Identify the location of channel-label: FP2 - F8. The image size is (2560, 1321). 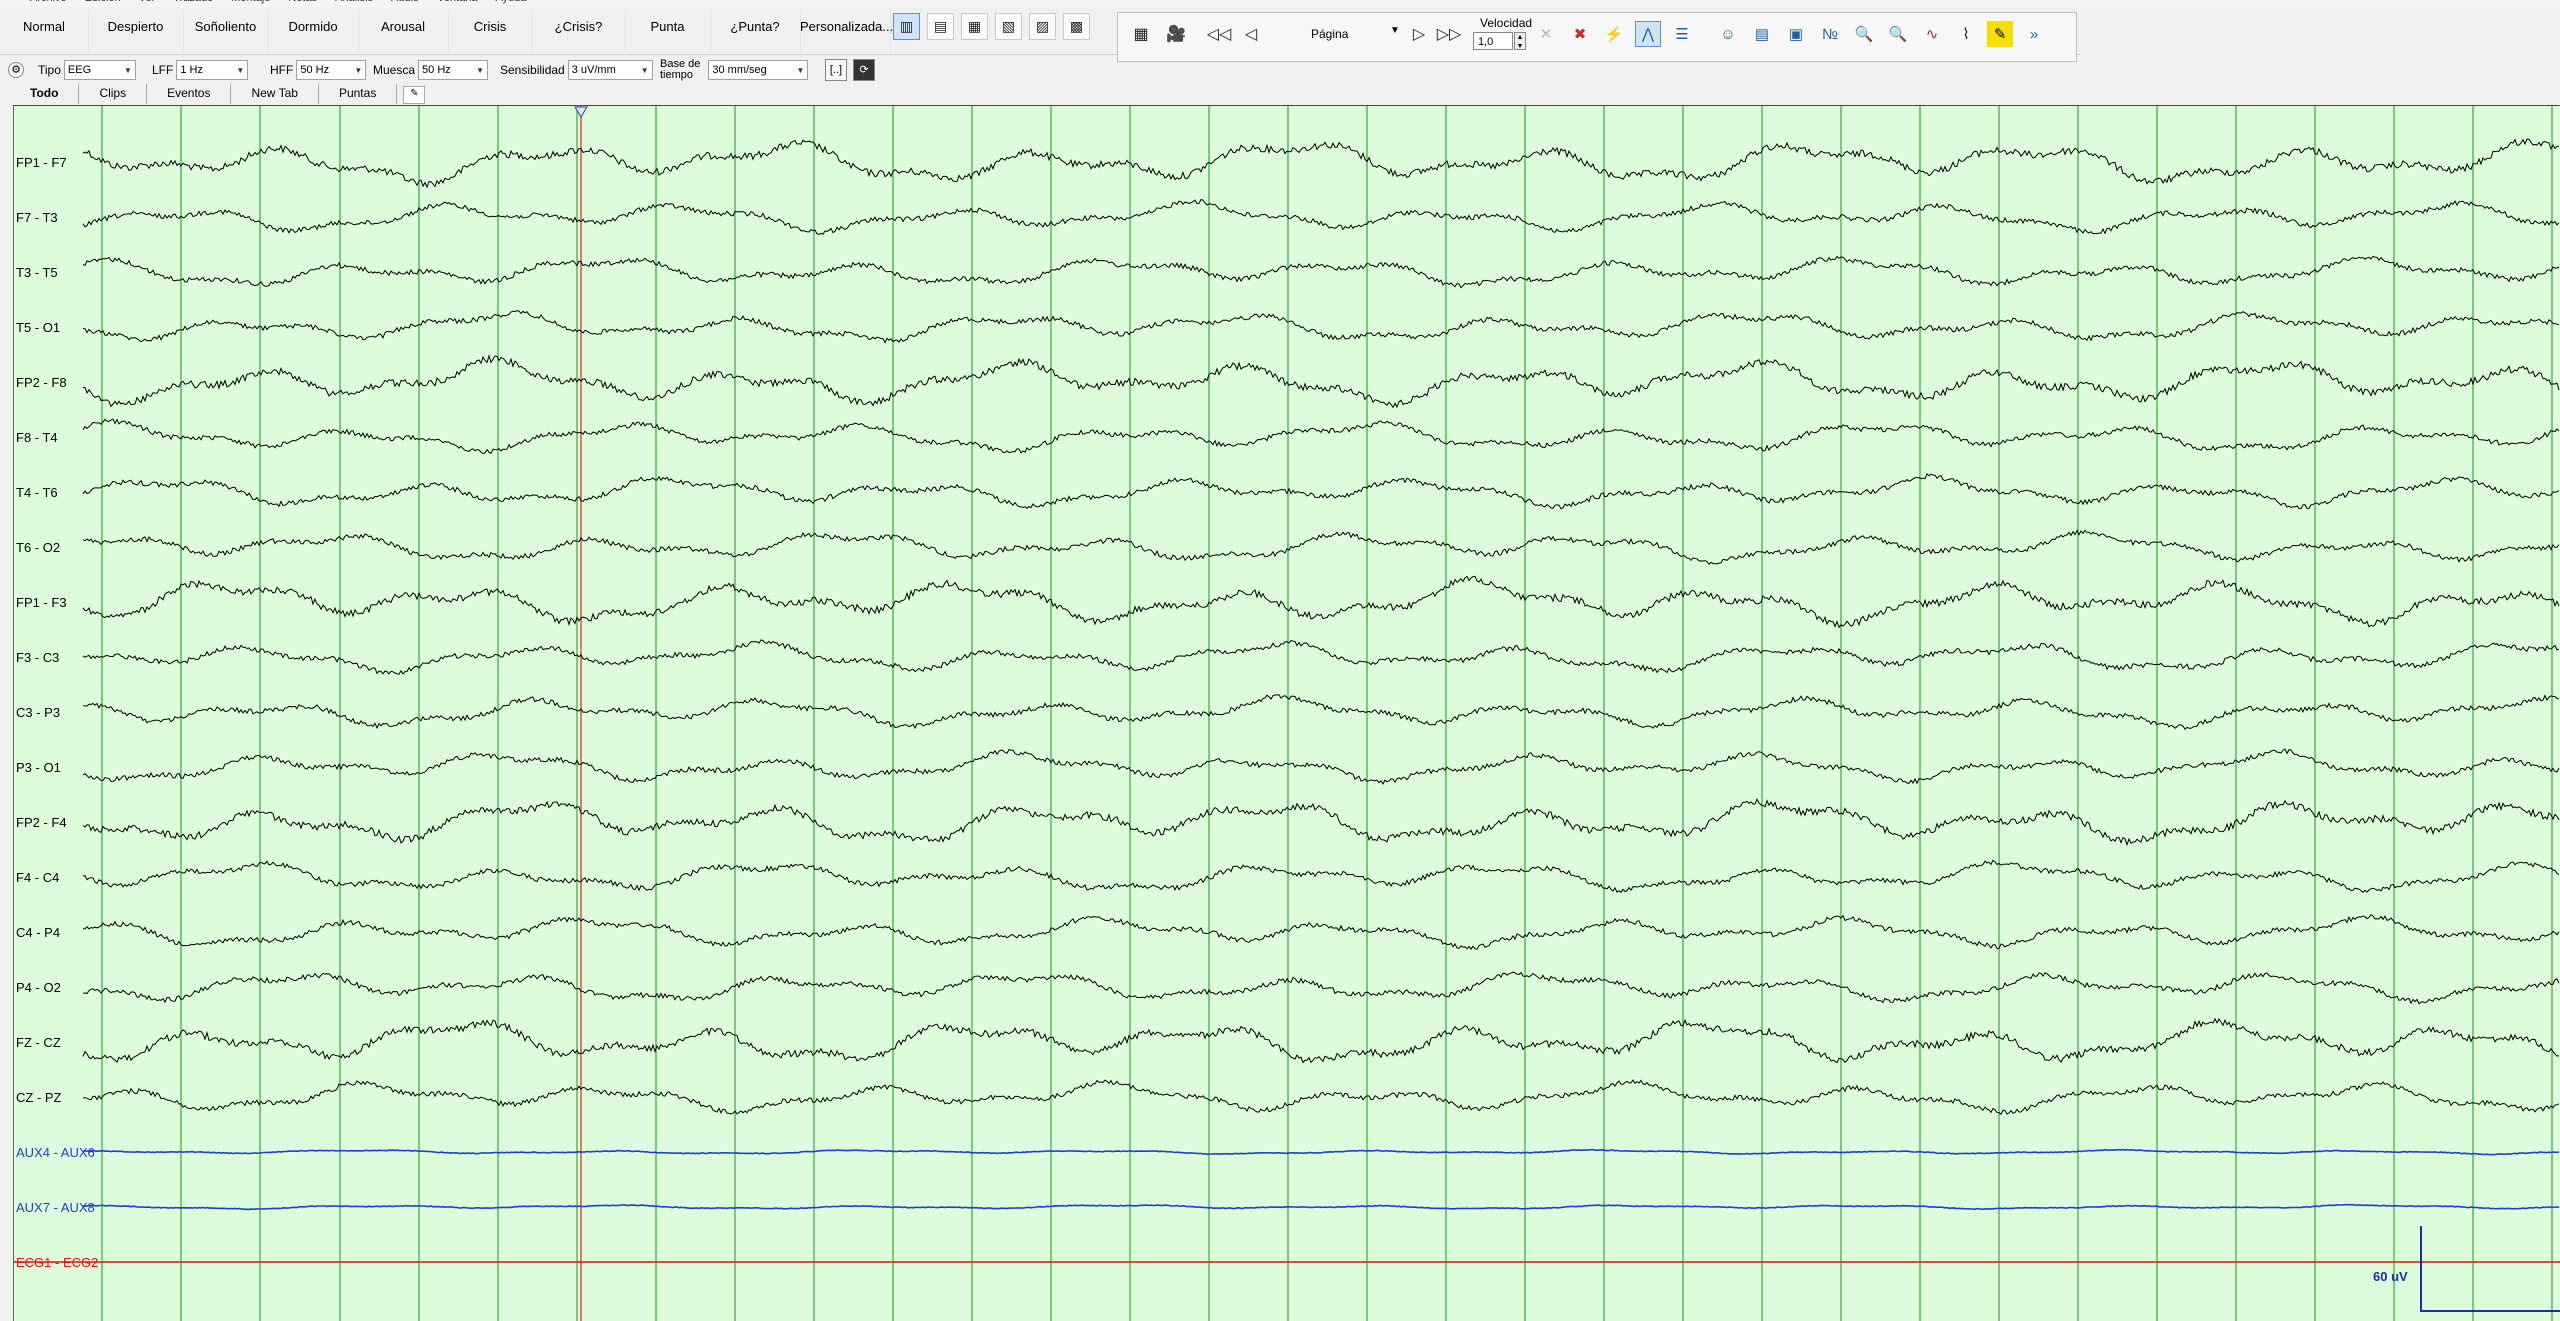
(41, 382).